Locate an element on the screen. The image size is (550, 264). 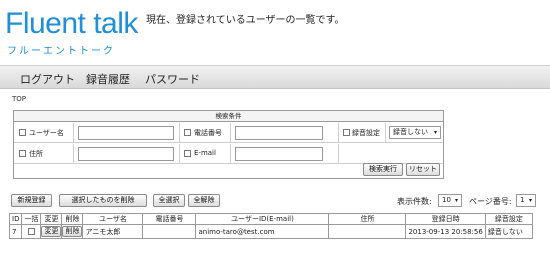
col-header-userid: ユーザーID(E-mail) is located at coordinates (262, 219).